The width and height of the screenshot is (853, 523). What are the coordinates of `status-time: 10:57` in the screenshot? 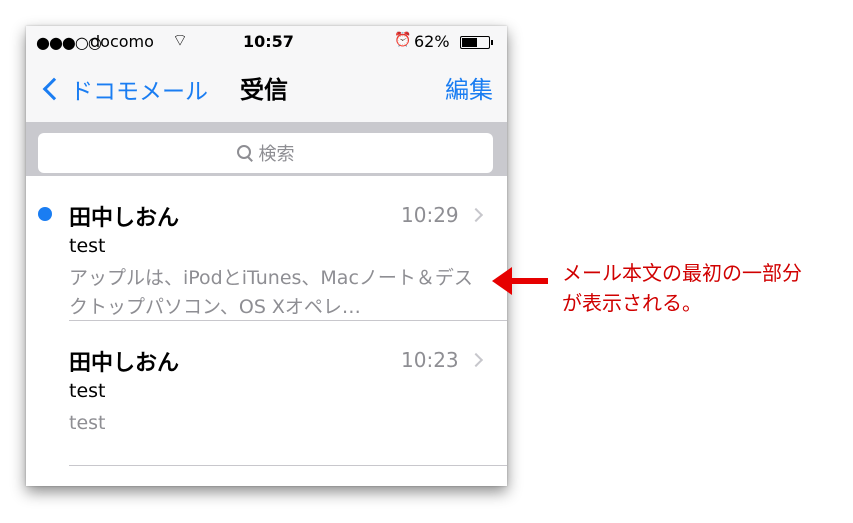 It's located at (268, 41).